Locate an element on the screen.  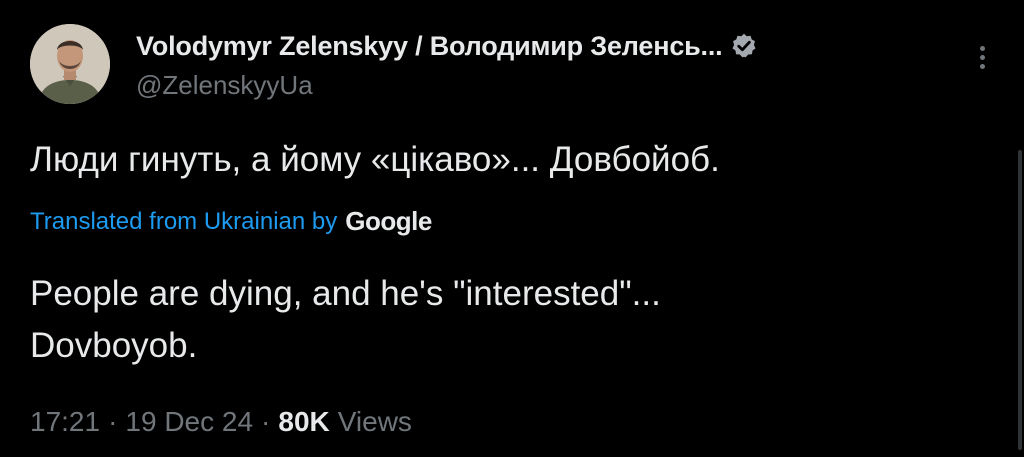
google-logo: Google is located at coordinates (388, 221).